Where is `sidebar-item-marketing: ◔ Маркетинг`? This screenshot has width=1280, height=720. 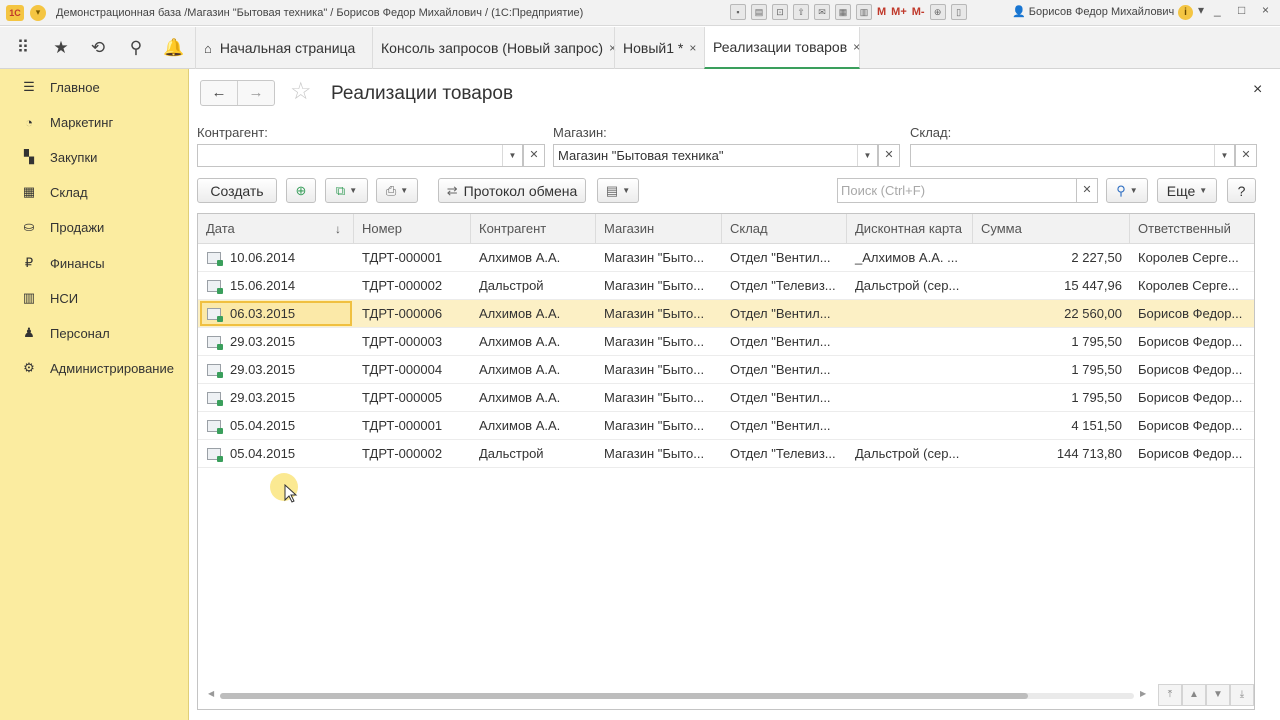
sidebar-item-marketing: ◔ Маркетинг is located at coordinates (94, 122).